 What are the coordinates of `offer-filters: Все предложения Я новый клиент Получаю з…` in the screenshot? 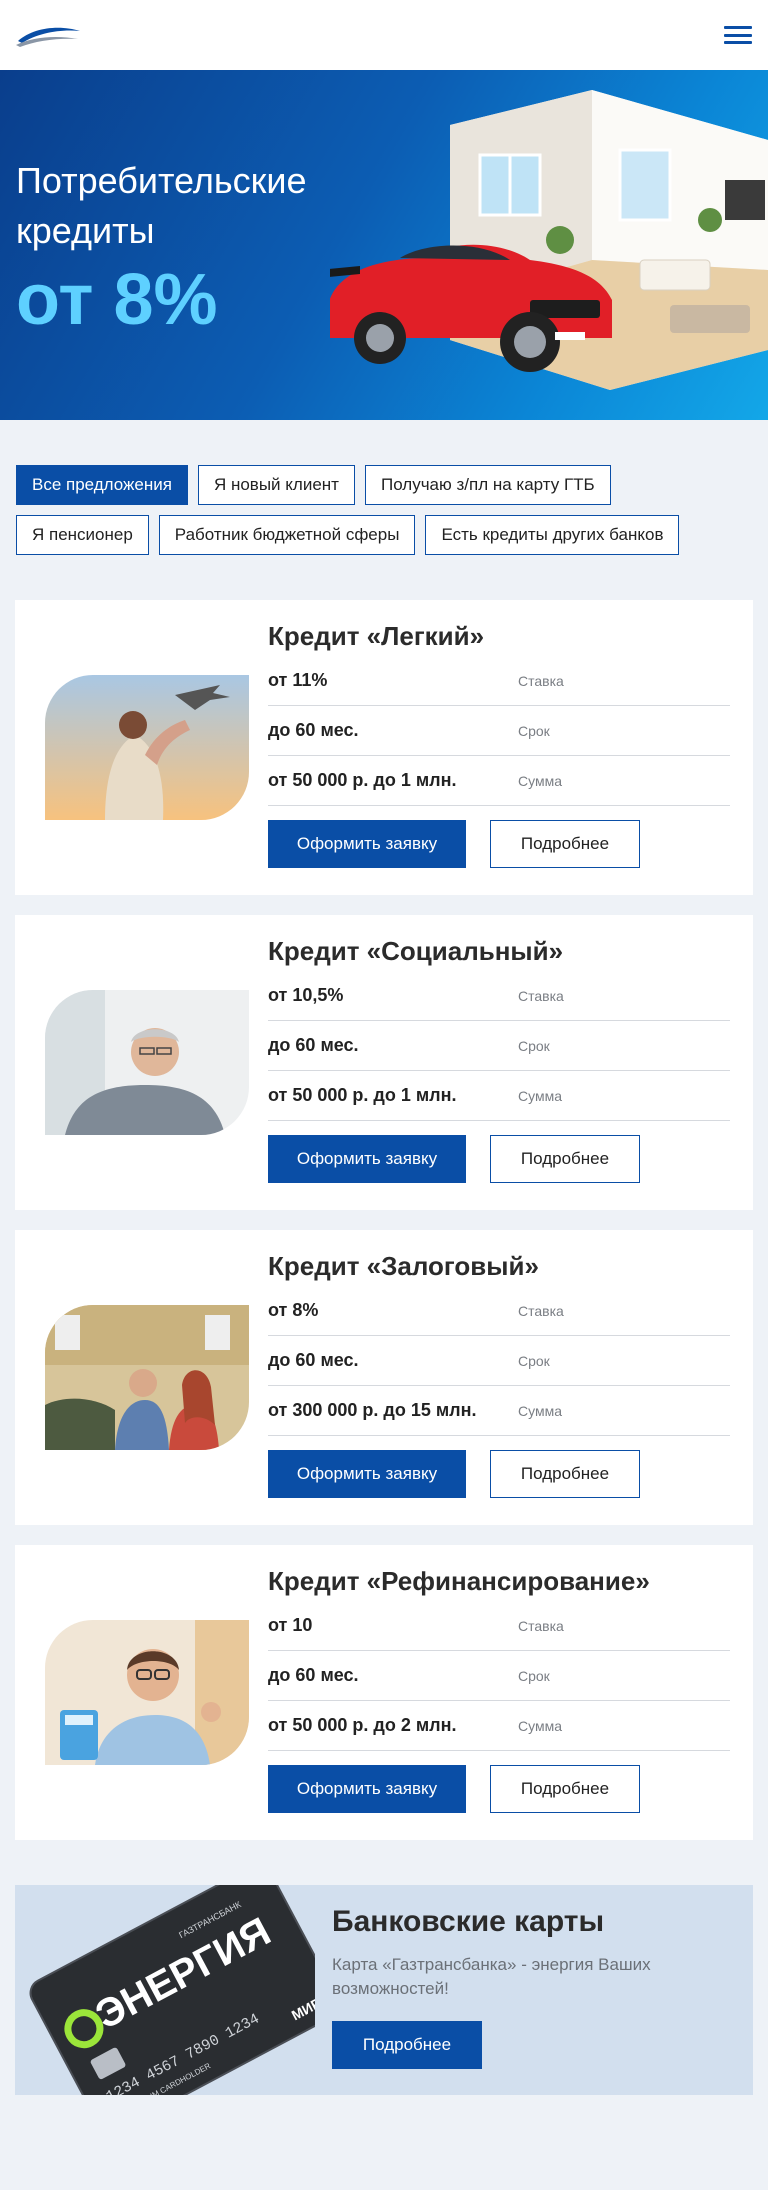 It's located at (384, 487).